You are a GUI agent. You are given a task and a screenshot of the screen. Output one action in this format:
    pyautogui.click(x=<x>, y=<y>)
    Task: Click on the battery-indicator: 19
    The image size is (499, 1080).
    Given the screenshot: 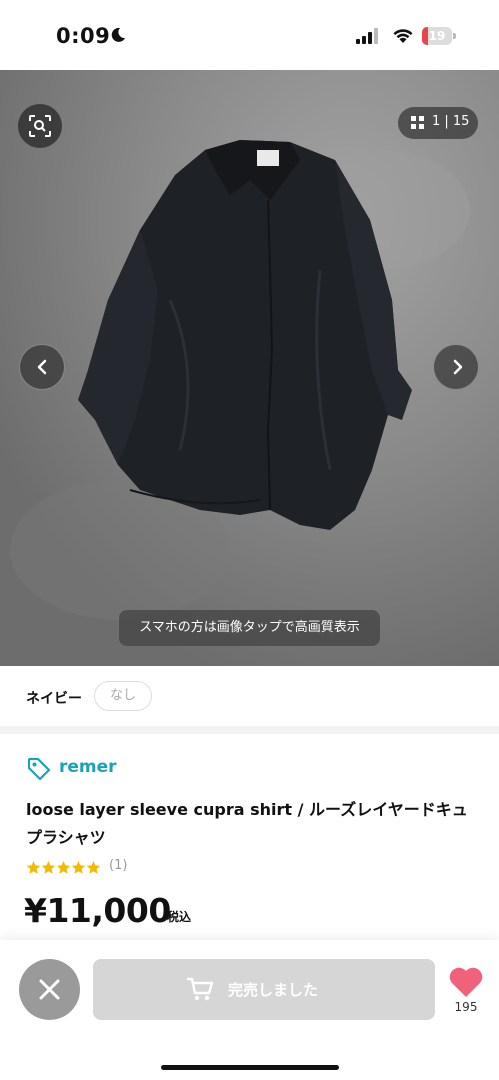 What is the action you would take?
    pyautogui.click(x=439, y=36)
    